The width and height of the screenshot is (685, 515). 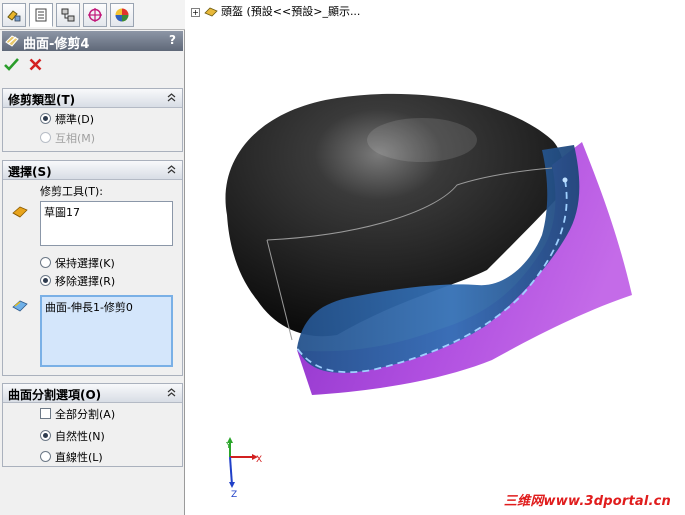 I want to click on trim-tool-listbox: 草圖17, so click(x=106, y=223).